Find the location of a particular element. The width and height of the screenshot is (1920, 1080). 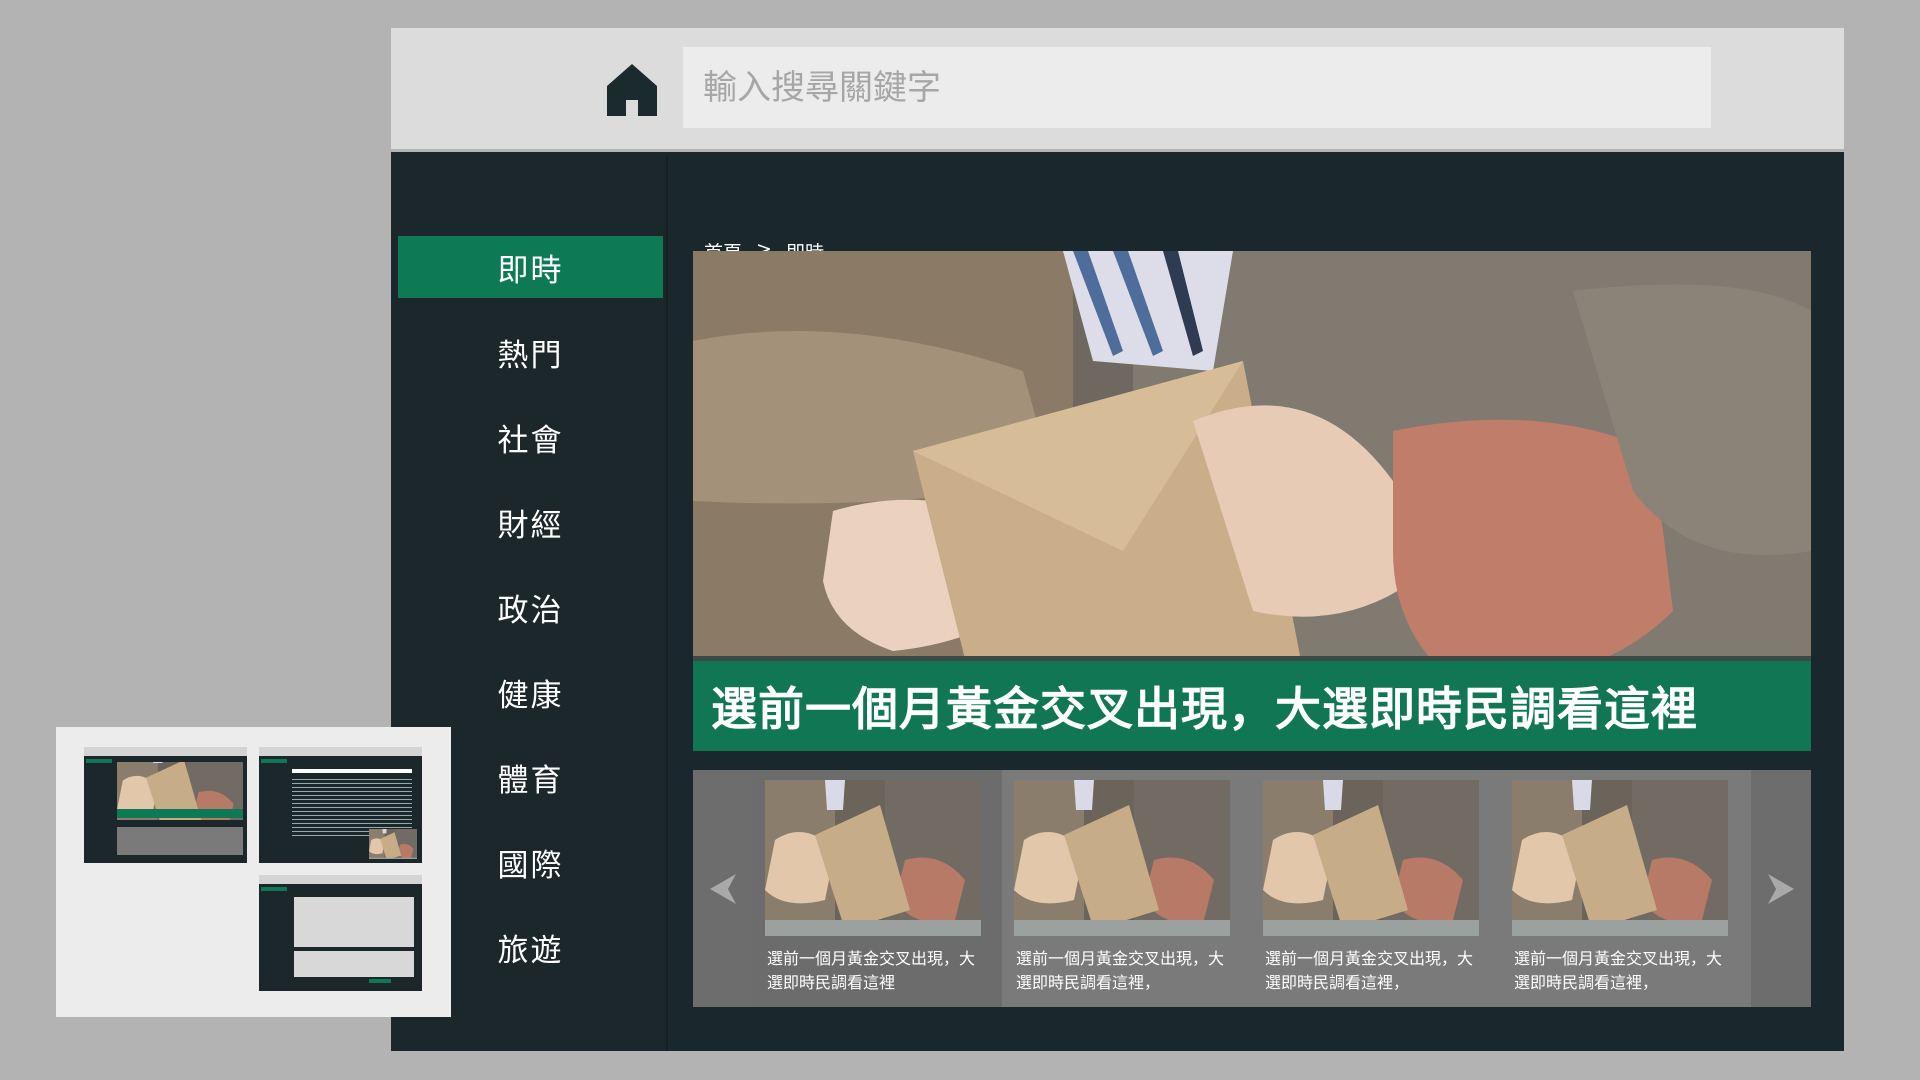

chevron-right-icon is located at coordinates (1781, 888).